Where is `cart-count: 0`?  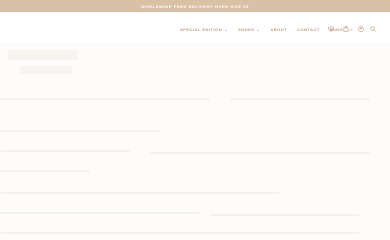 cart-count: 0 is located at coordinates (351, 29).